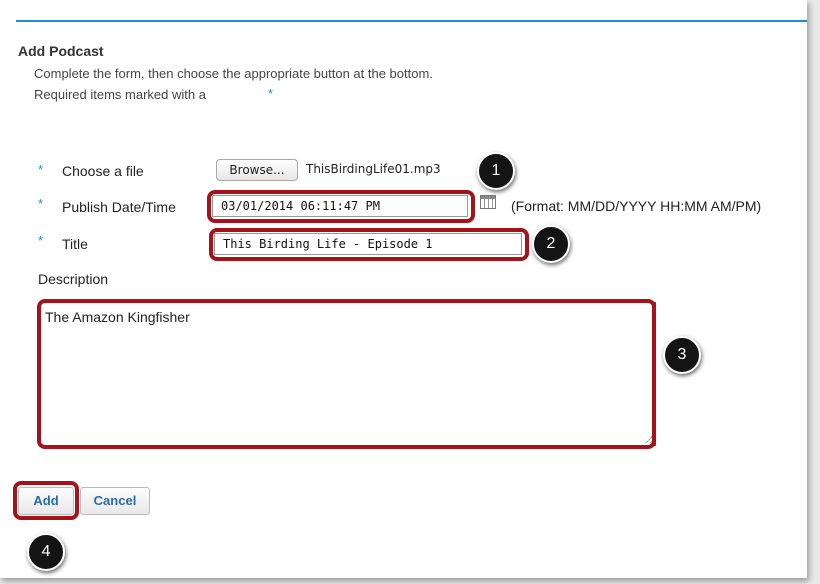 The height and width of the screenshot is (584, 820). Describe the element at coordinates (46, 552) in the screenshot. I see `callout-badge-4: 4` at that location.